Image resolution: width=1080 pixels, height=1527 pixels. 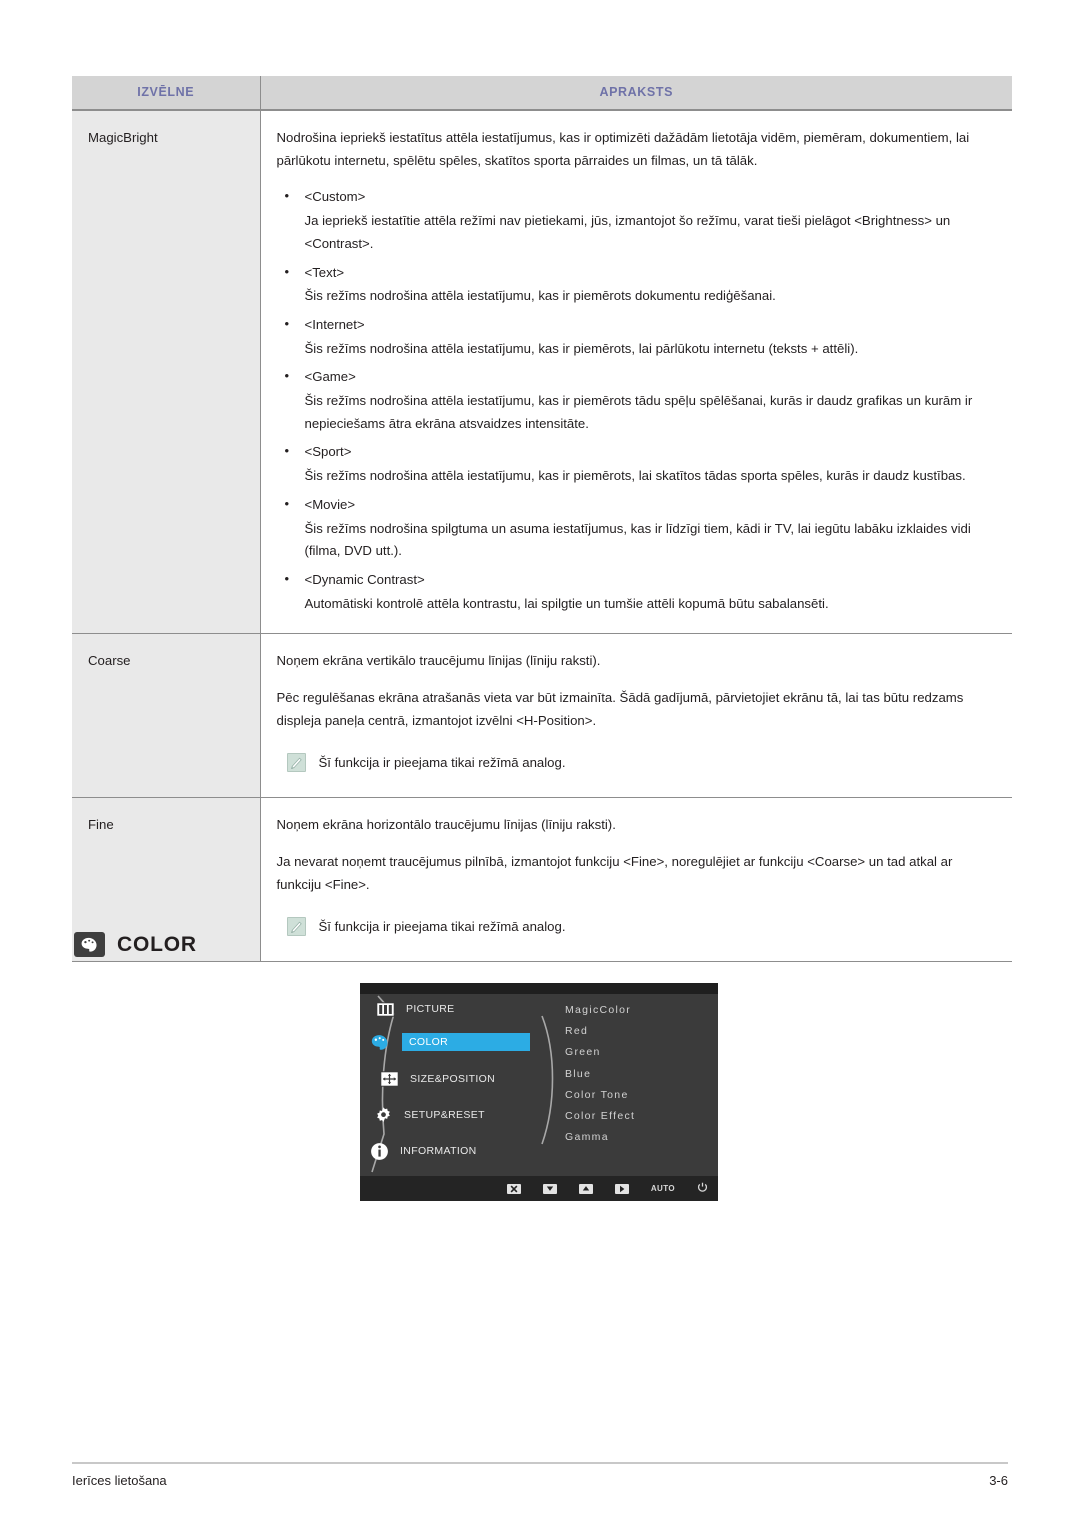 What do you see at coordinates (636, 93) in the screenshot?
I see `column-header-description: APRAKSTS` at bounding box center [636, 93].